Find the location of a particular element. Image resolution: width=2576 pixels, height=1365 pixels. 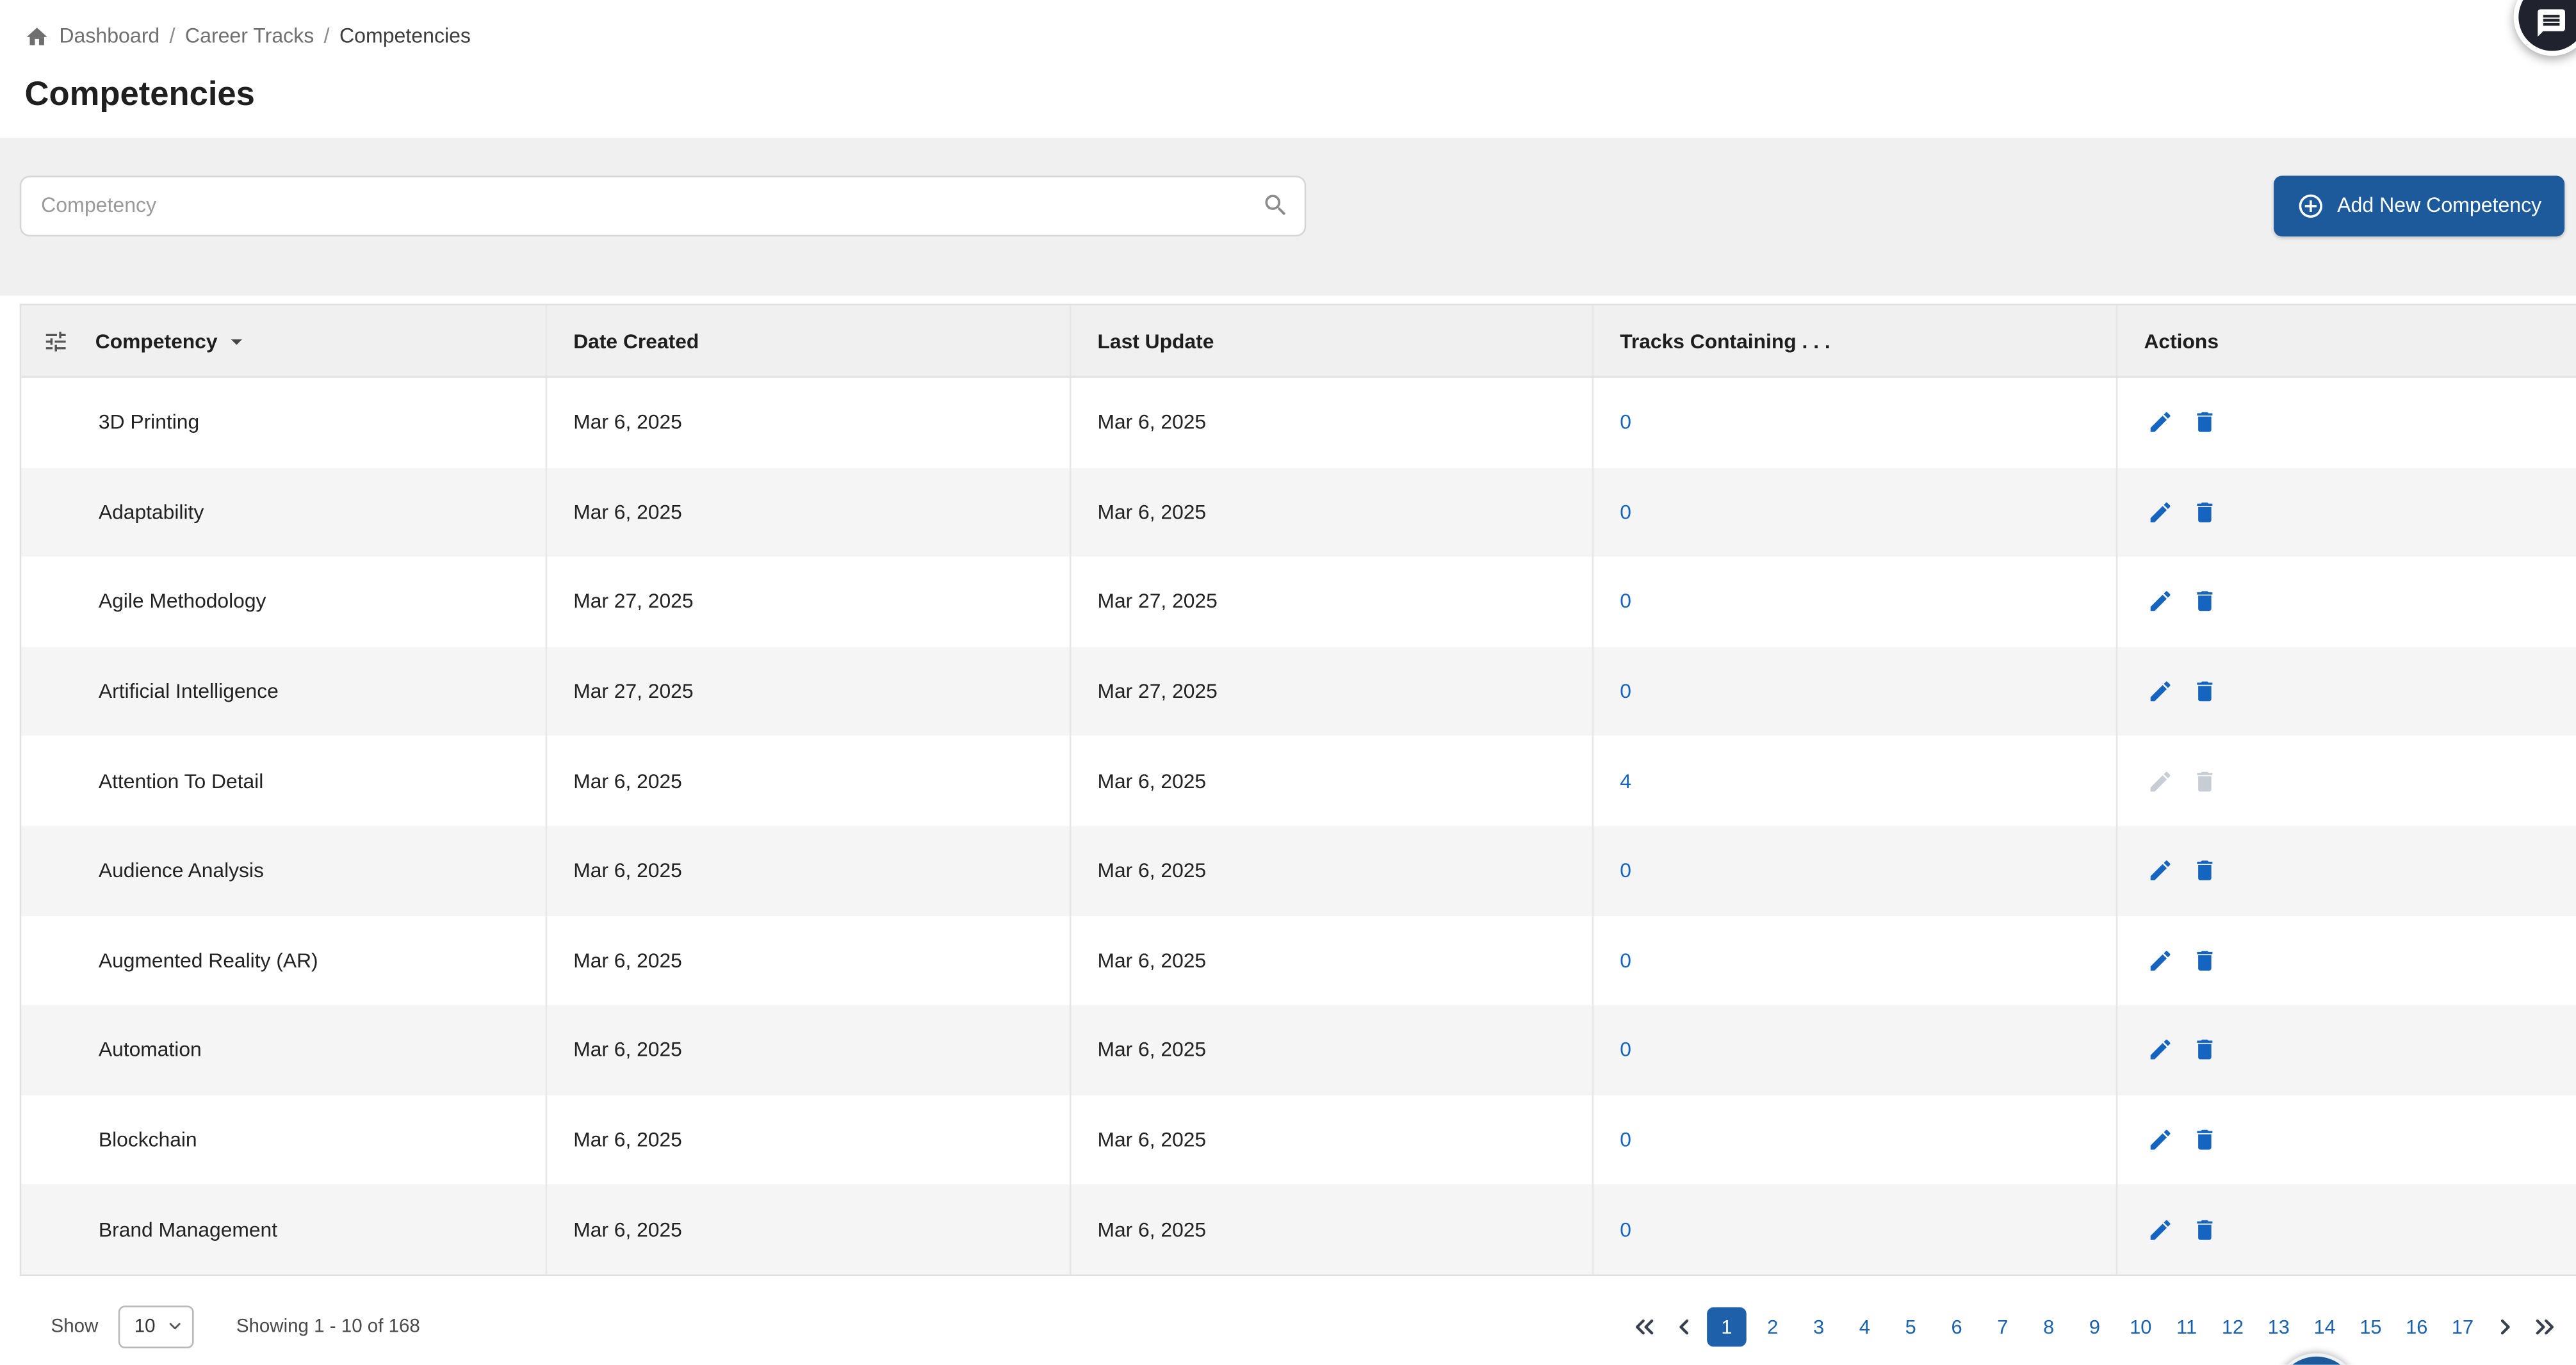

chevron-right-icon is located at coordinates (2505, 1326).